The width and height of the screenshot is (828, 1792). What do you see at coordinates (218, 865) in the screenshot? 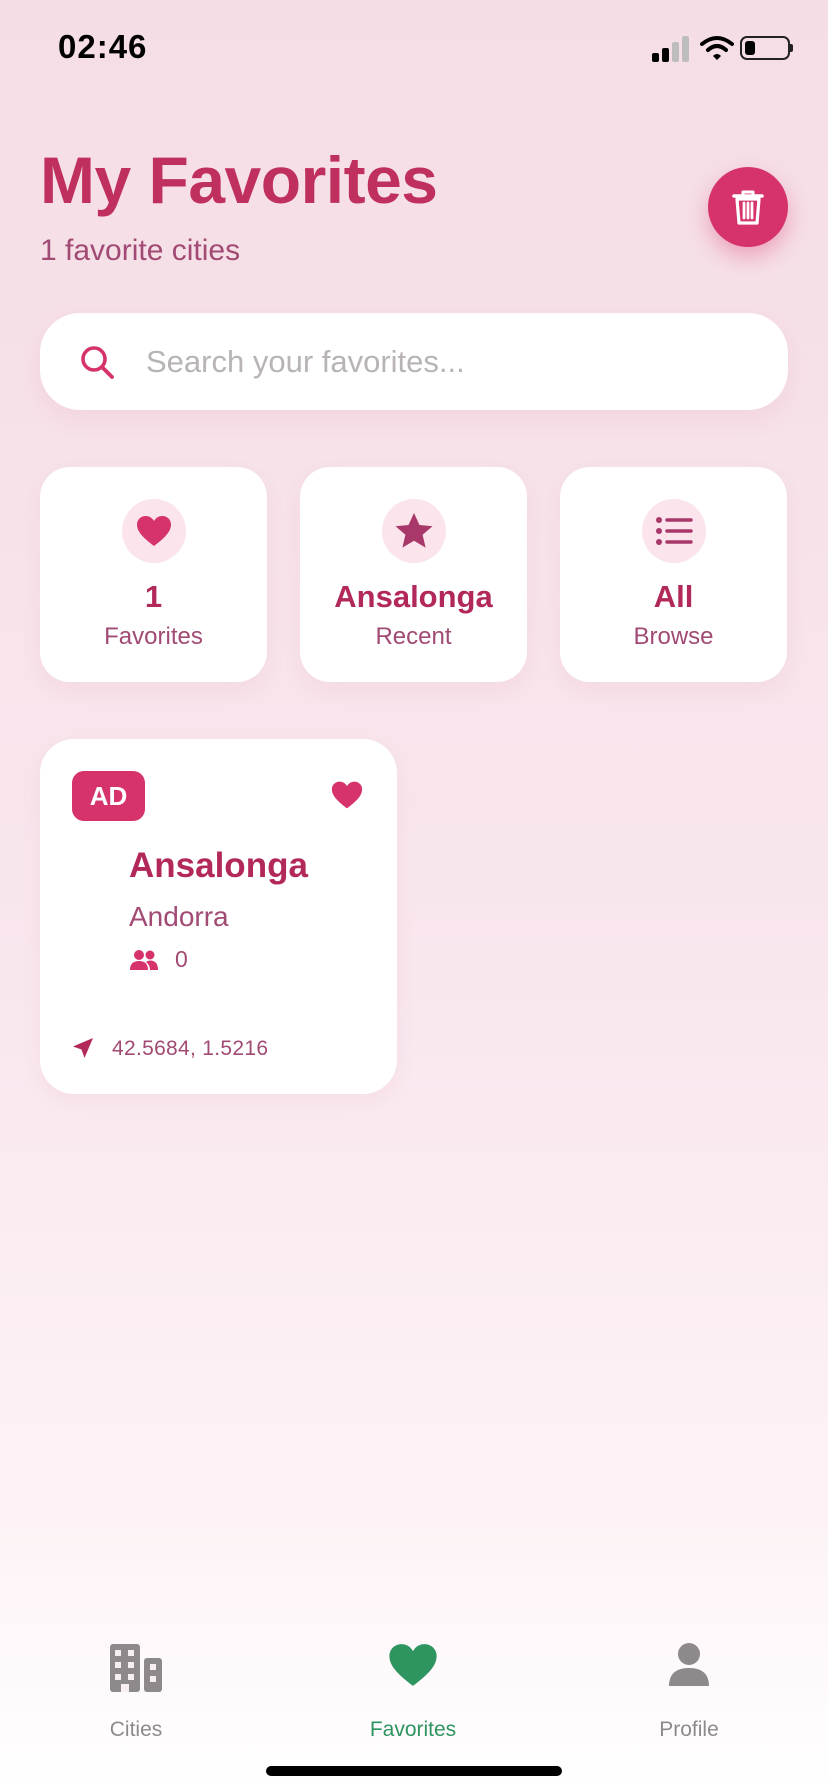
I see `city-name: Ansalonga` at bounding box center [218, 865].